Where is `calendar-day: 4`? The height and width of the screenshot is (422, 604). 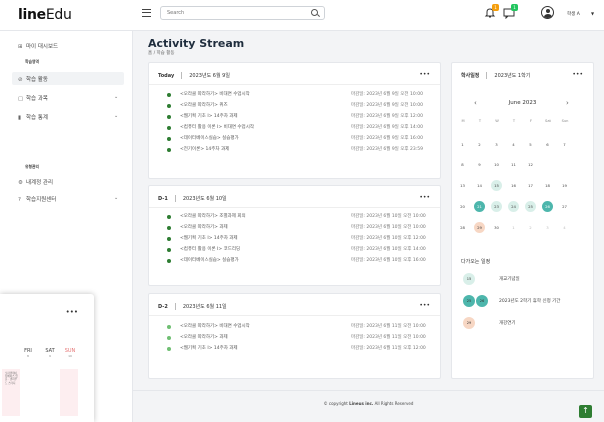
calendar-day: 4 is located at coordinates (513, 144).